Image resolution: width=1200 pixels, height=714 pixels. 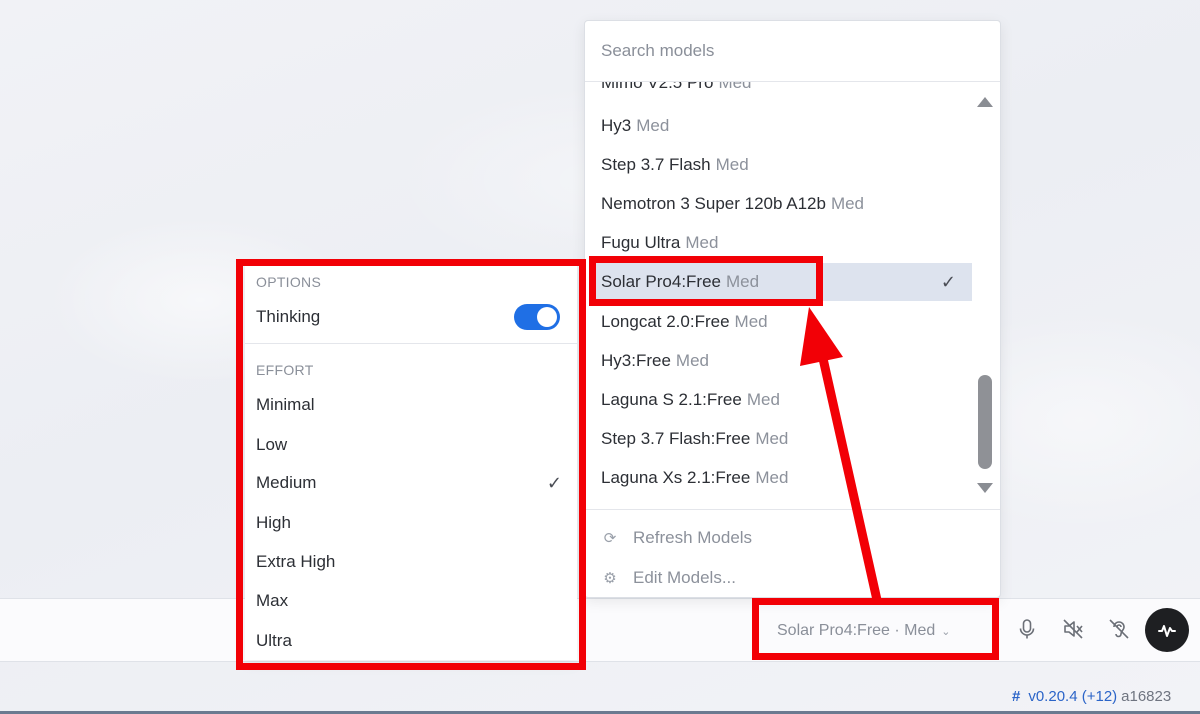 What do you see at coordinates (856, 630) in the screenshot?
I see `model-selector-label: Solar Pro4:Free · Med` at bounding box center [856, 630].